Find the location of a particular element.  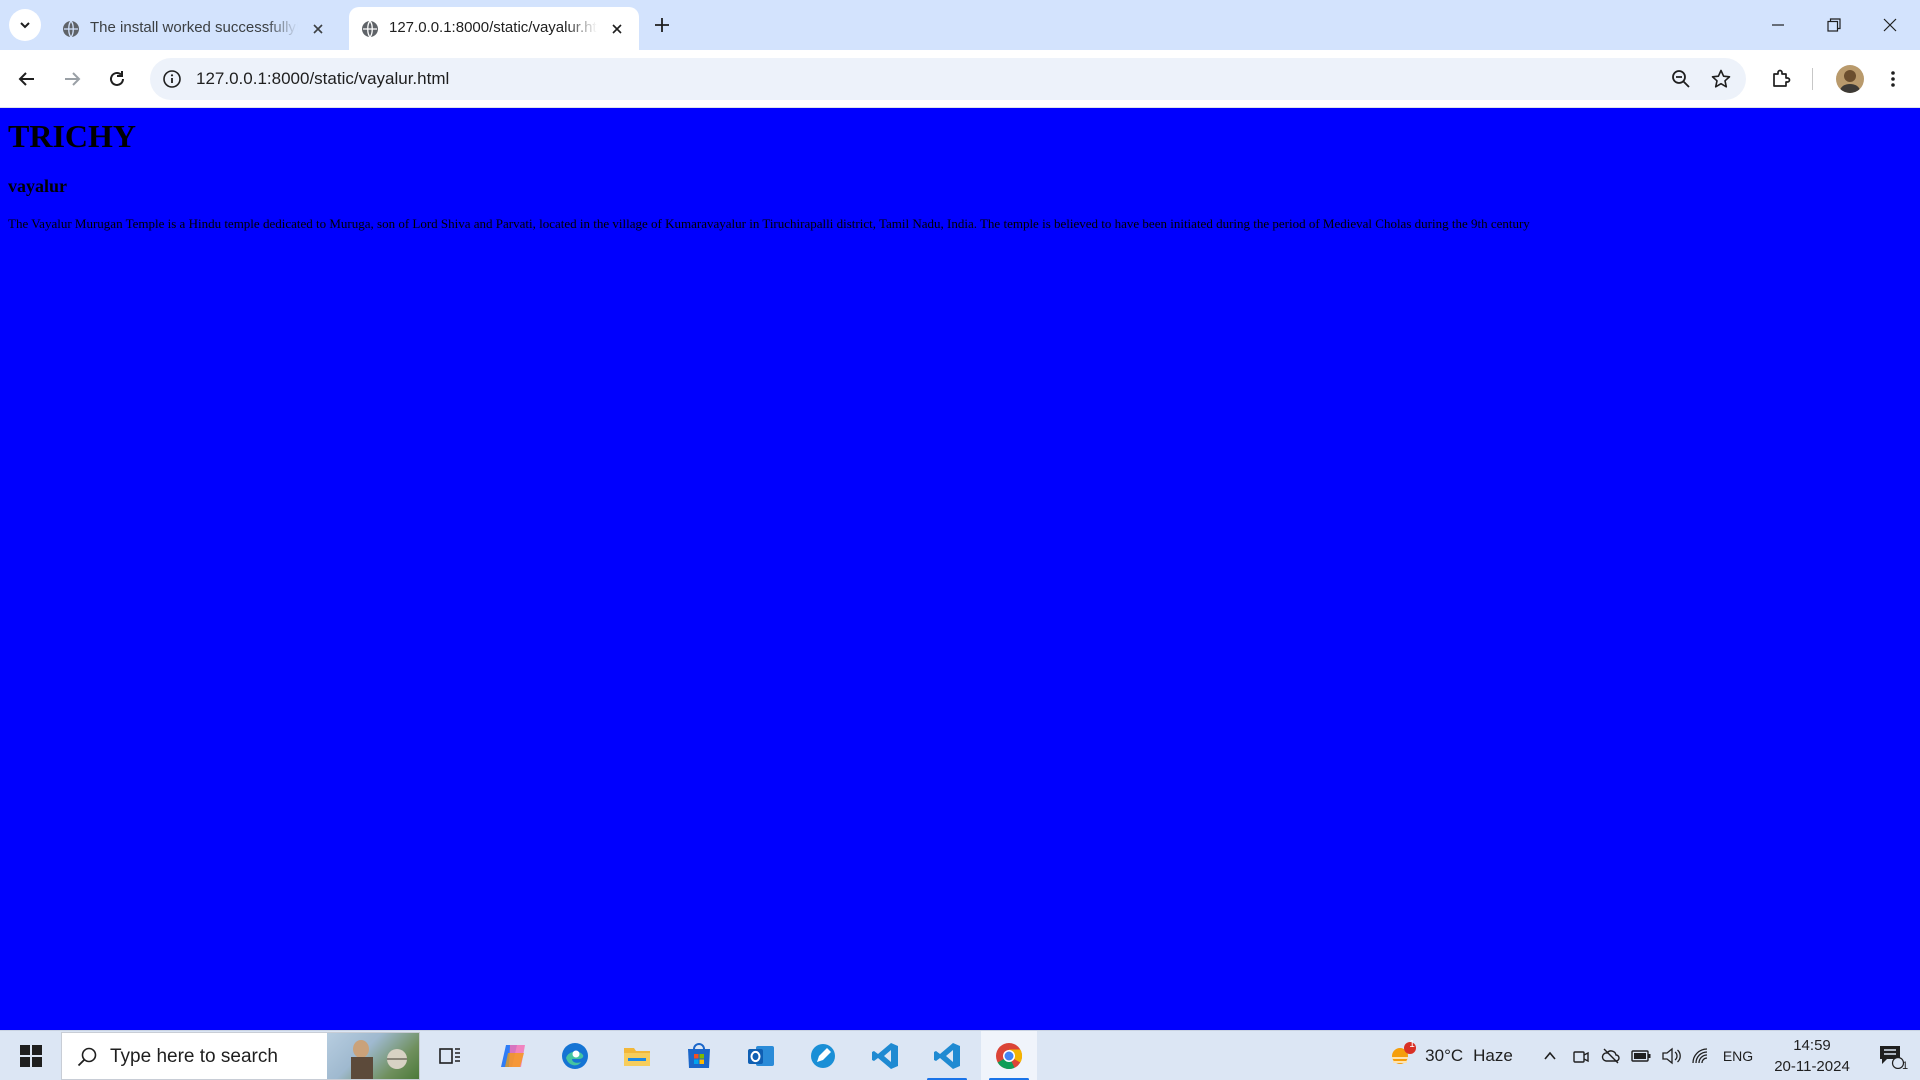

page-subheading: vayalur is located at coordinates (38, 186).